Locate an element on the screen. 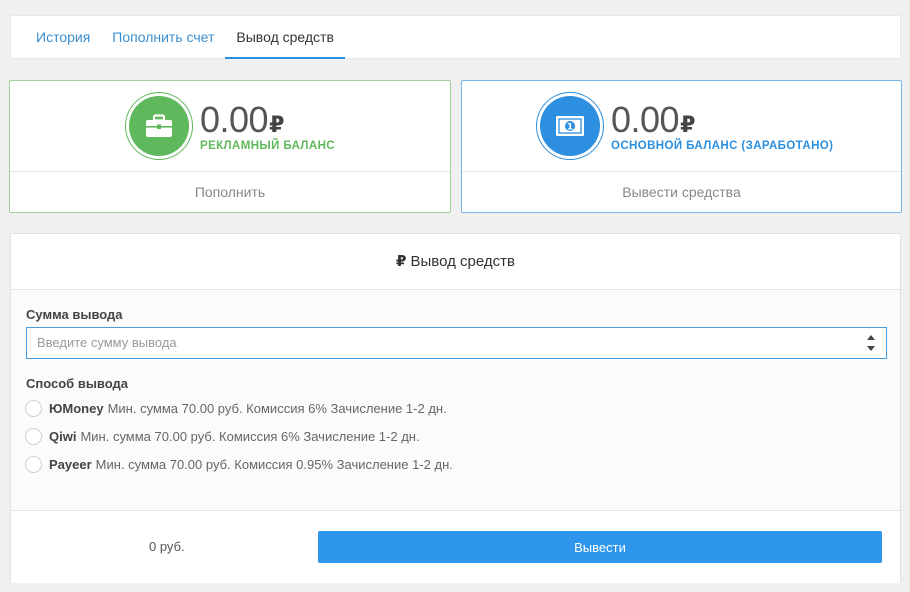 The image size is (910, 592). banknote-icon: 1 is located at coordinates (570, 126).